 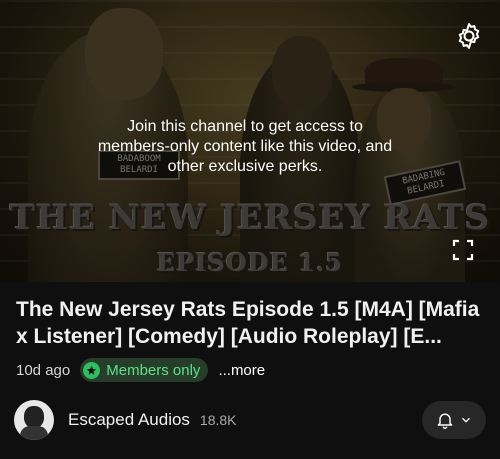 I want to click on members-only-label: Members only, so click(x=153, y=370).